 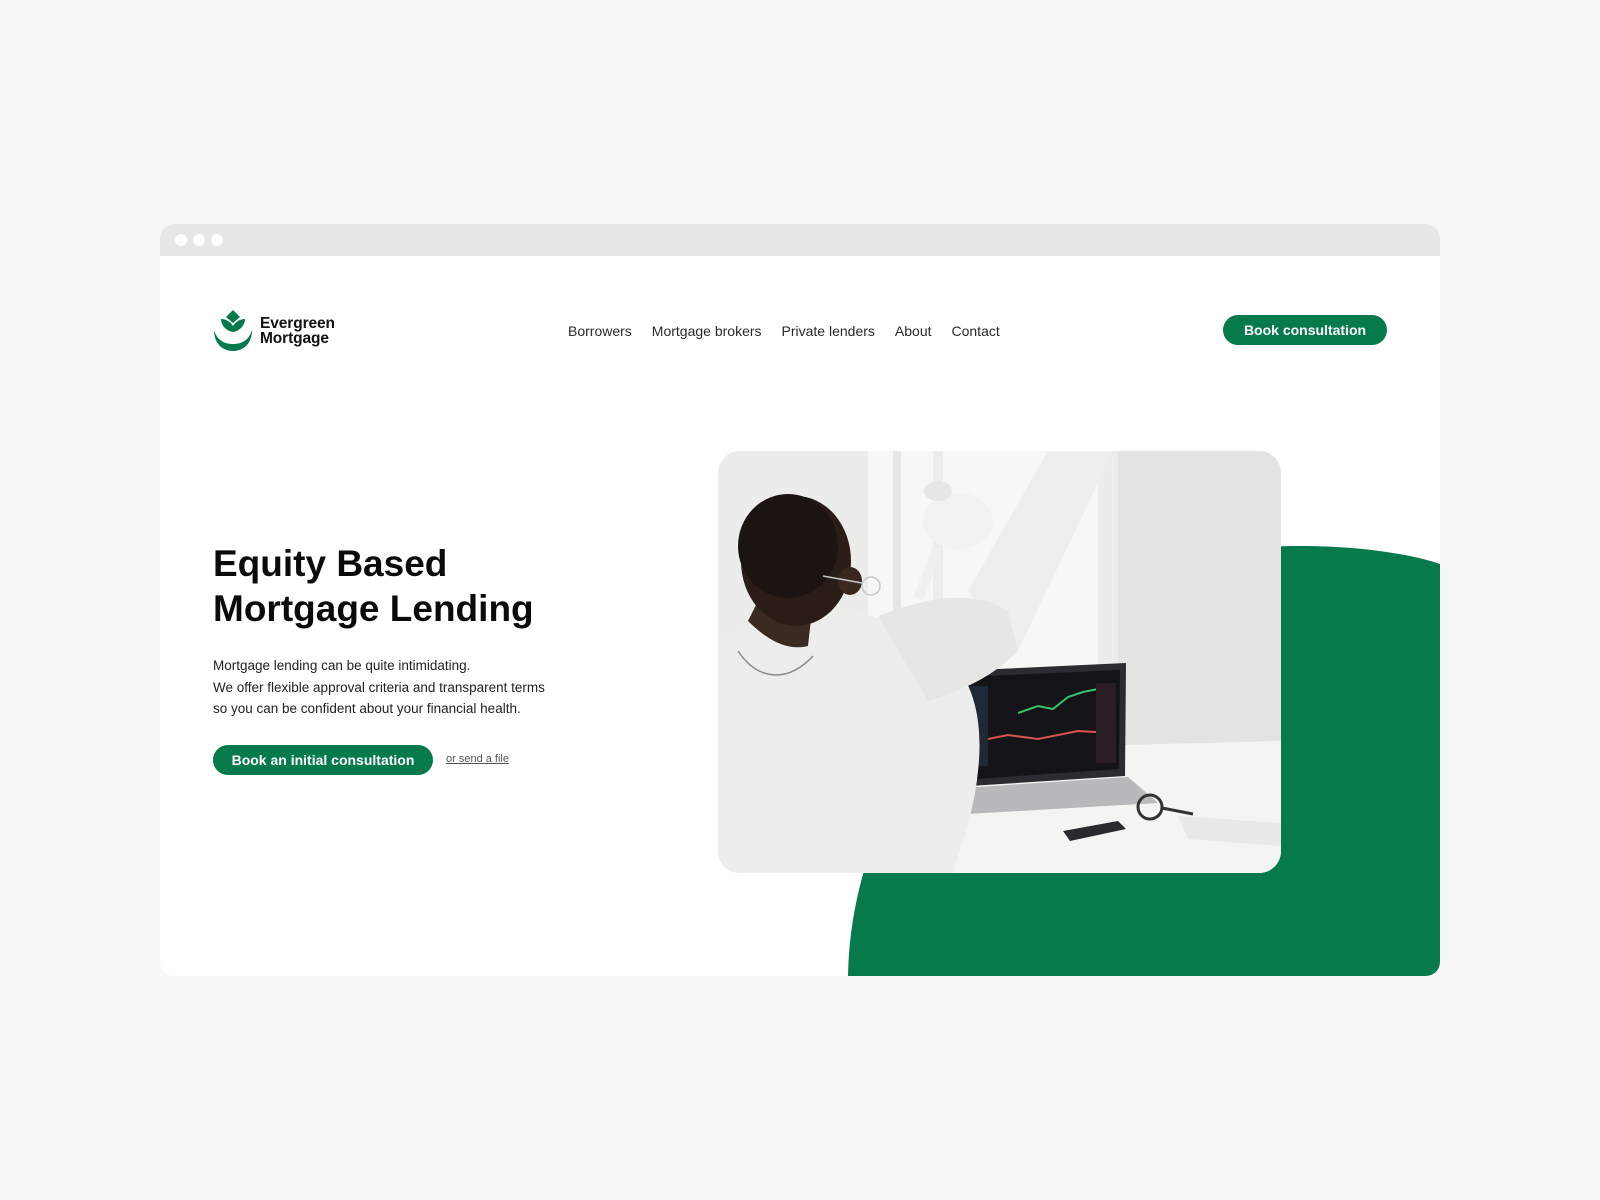 What do you see at coordinates (600, 331) in the screenshot?
I see `nav-item-borrowers: Borrowers` at bounding box center [600, 331].